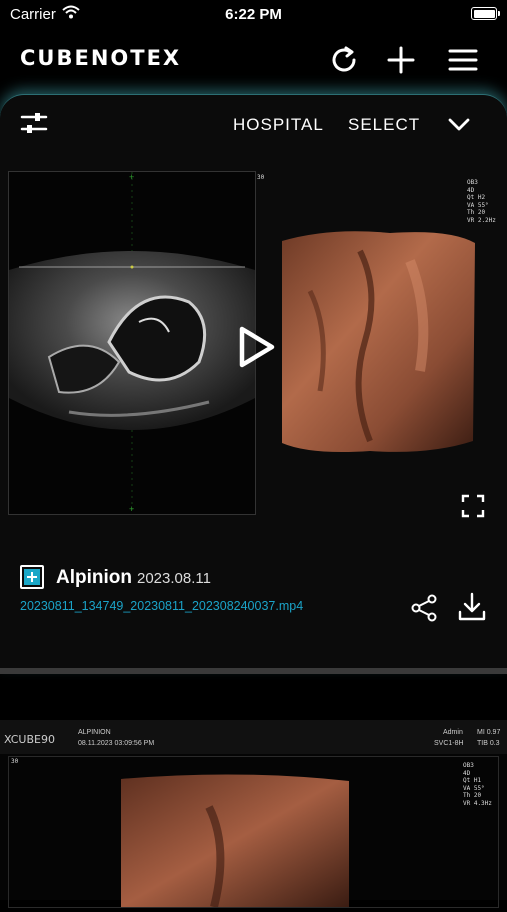 This screenshot has width=507, height=912. I want to click on chevron-down-icon, so click(459, 124).